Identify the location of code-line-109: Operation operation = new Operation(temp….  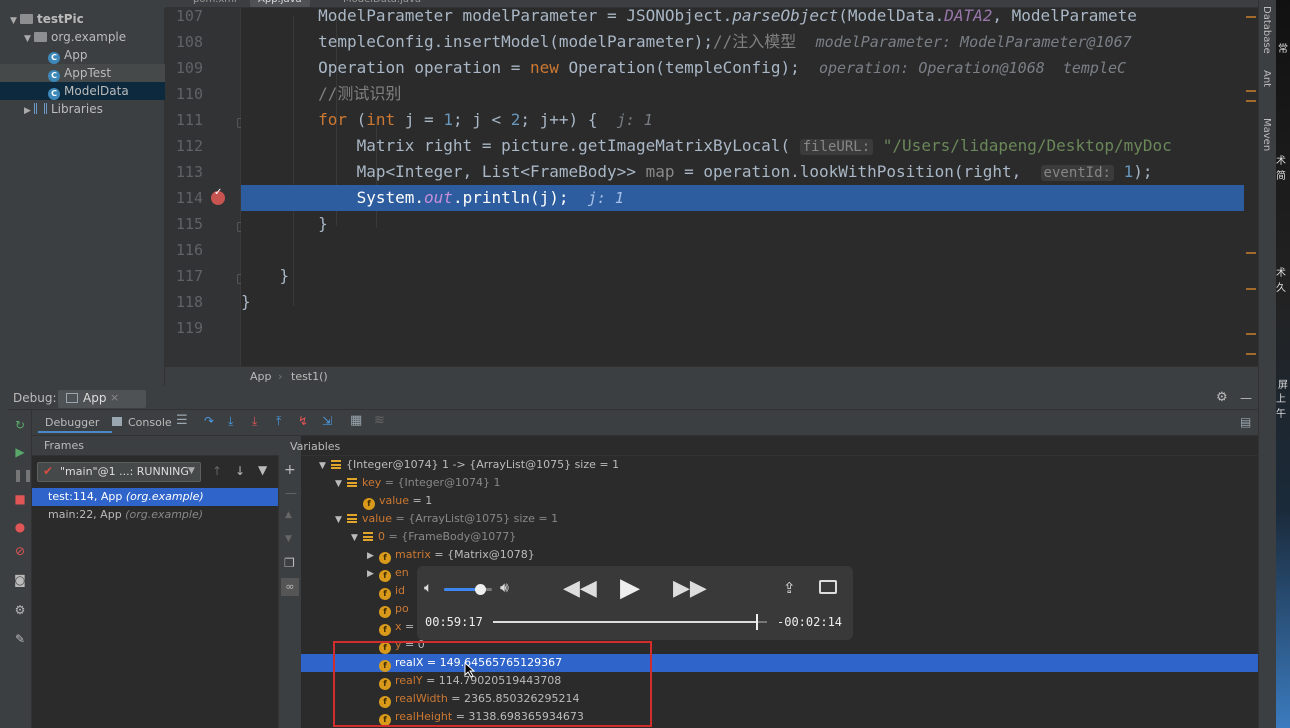
(749, 68).